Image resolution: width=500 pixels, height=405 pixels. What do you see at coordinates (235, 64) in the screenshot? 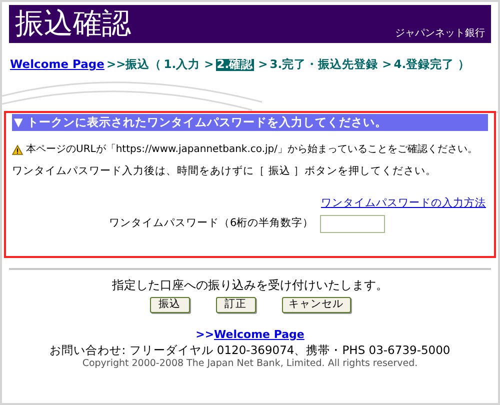
I see `breadcrumb-step: 2.確認` at bounding box center [235, 64].